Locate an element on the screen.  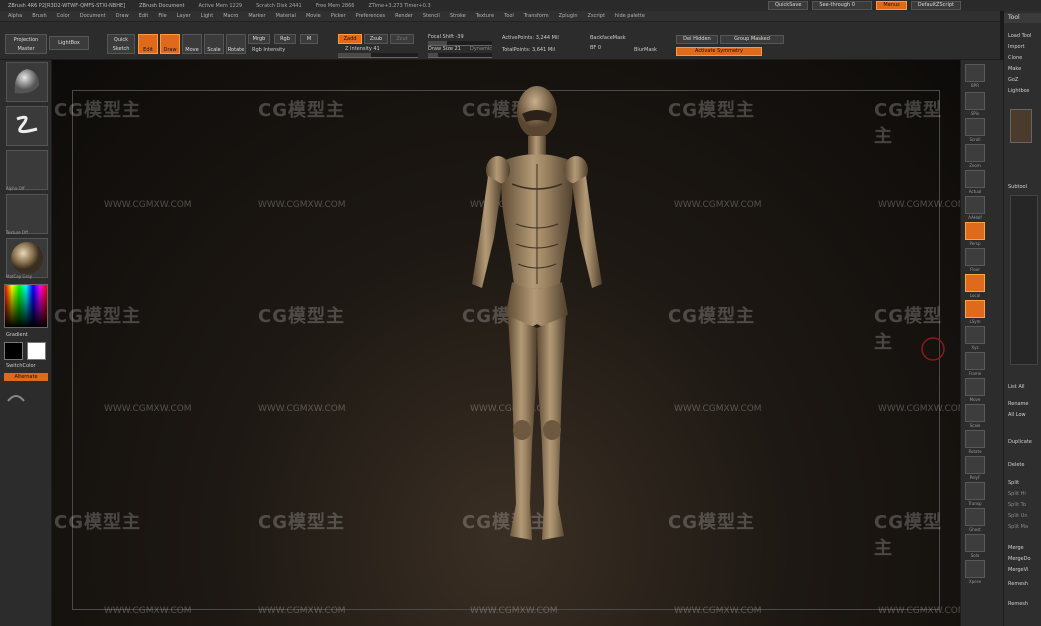
make-button: Make is located at coordinates (1014, 69).